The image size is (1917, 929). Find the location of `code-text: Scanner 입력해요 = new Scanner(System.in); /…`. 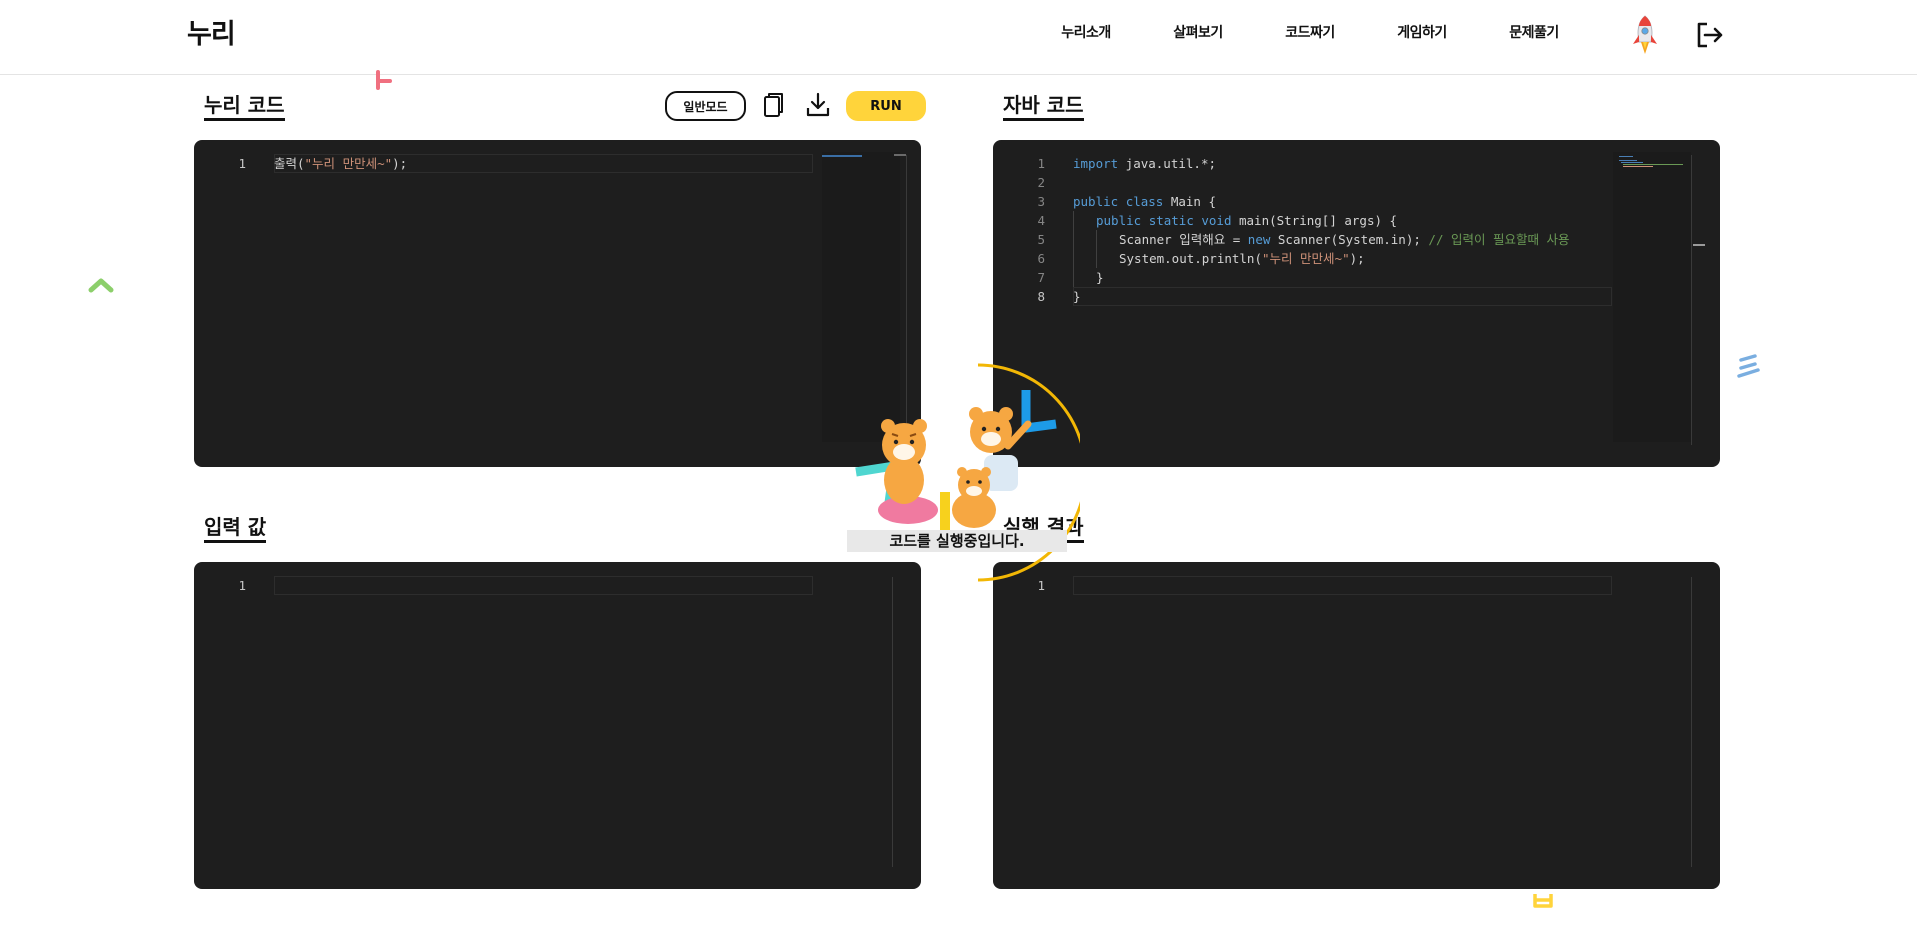

code-text: Scanner 입력해요 = new Scanner(System.in); /… is located at coordinates (1344, 239).